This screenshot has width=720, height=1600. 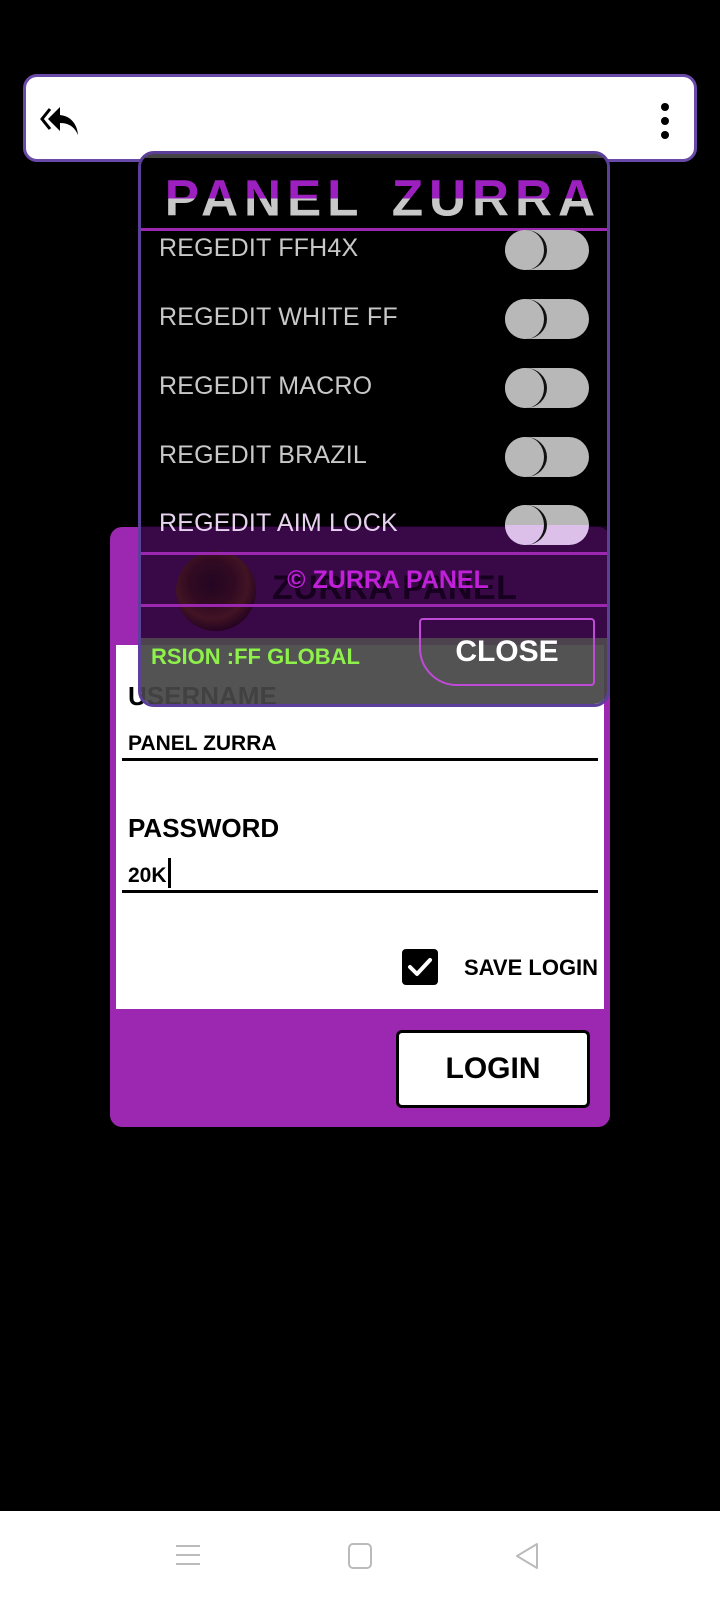 What do you see at coordinates (202, 743) in the screenshot?
I see `username-value: PANEL ZURRA` at bounding box center [202, 743].